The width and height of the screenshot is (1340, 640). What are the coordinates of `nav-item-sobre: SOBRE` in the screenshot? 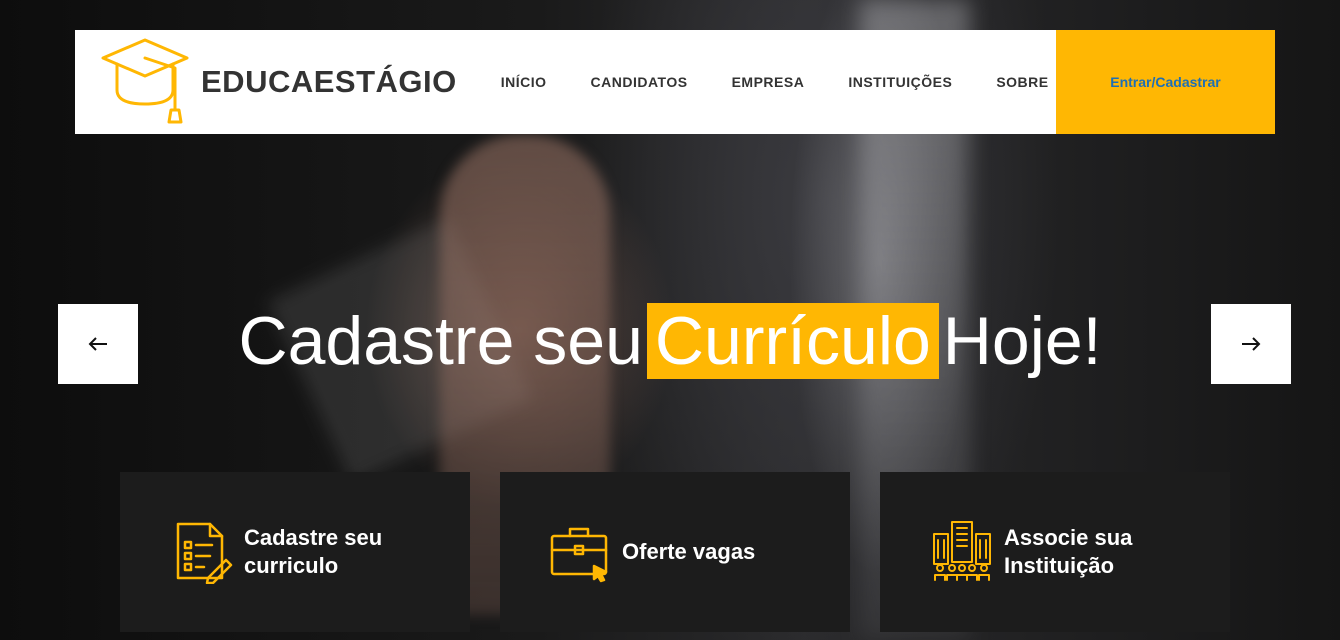 It's located at (1022, 82).